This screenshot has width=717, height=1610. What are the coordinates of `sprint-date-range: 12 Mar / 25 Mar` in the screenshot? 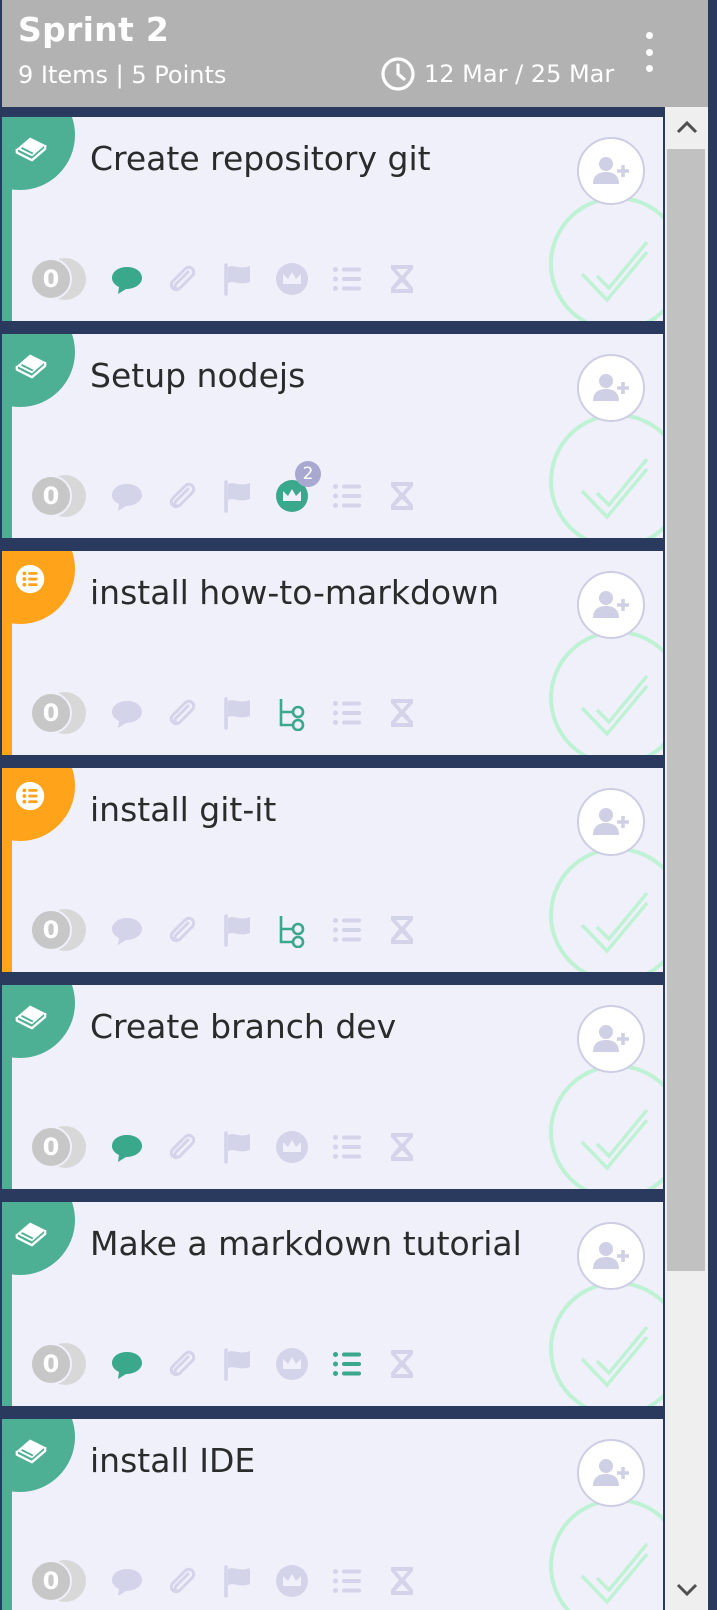 It's located at (519, 74).